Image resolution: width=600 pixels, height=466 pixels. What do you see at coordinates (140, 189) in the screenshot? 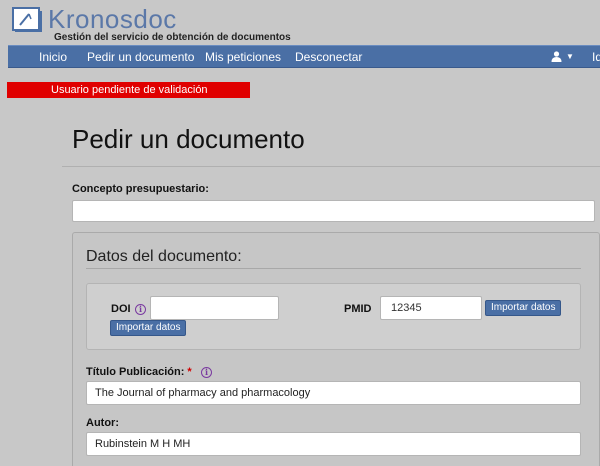
I see `concept-label: Concepto presupuestario:` at bounding box center [140, 189].